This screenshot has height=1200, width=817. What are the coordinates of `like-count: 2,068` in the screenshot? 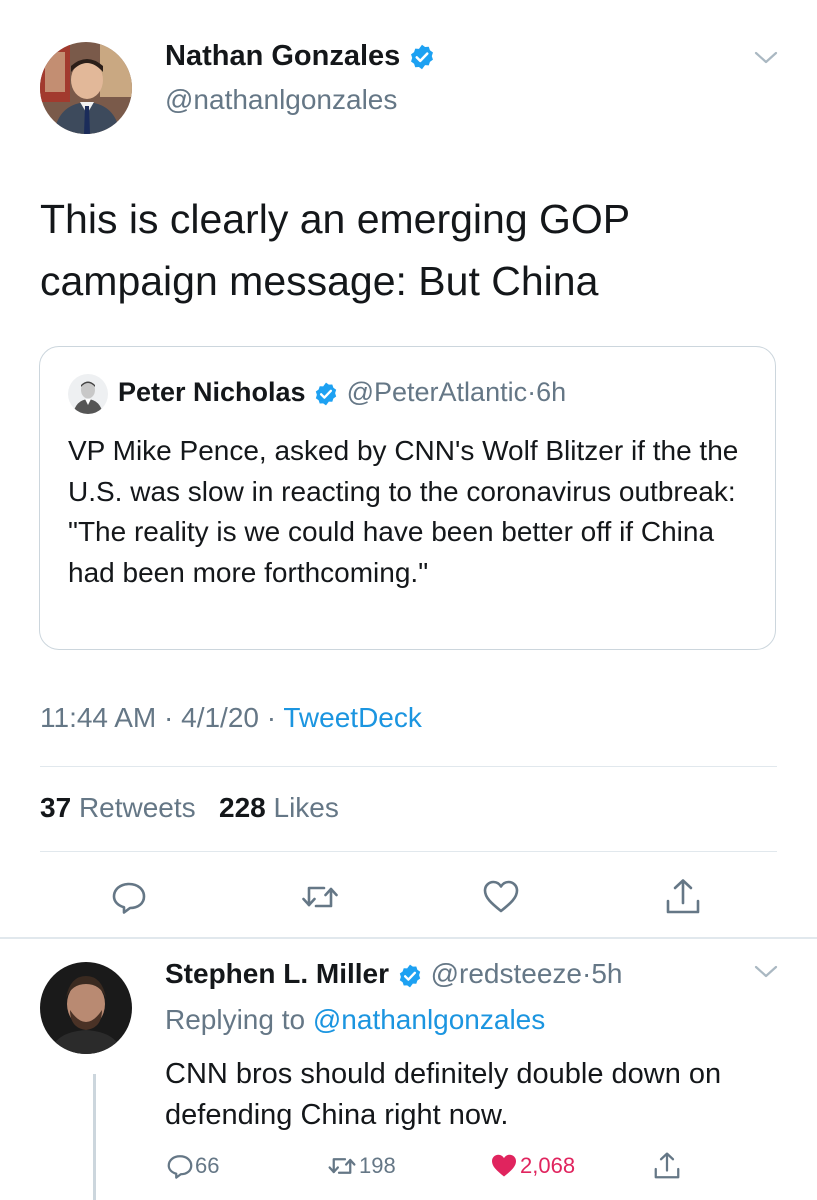 It's located at (548, 1165).